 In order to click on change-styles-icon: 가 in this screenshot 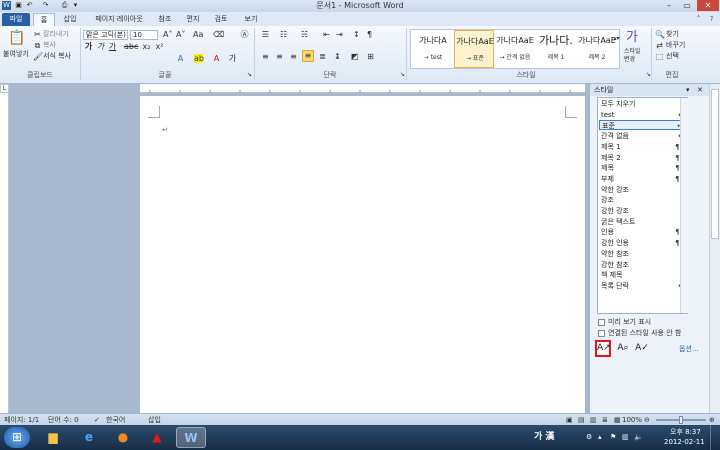, I will do `click(632, 37)`.